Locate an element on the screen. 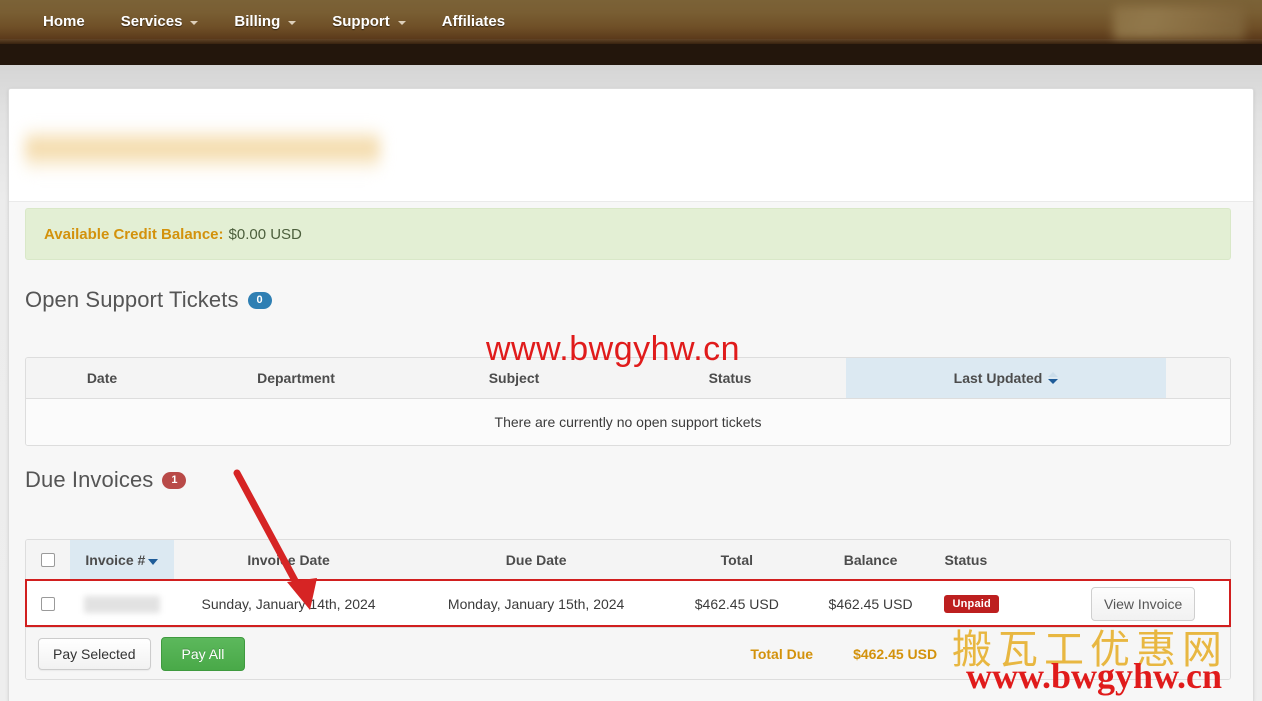 The width and height of the screenshot is (1262, 701). nav-item-home-label: Home is located at coordinates (64, 21).